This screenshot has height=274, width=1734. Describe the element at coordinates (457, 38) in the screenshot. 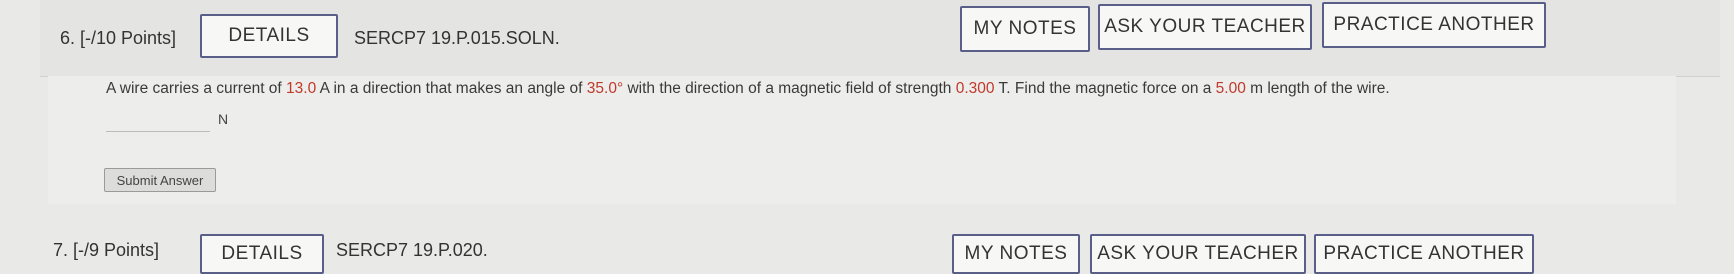

I see `question-code: SERCP7 19.P.015.SOLN.` at that location.